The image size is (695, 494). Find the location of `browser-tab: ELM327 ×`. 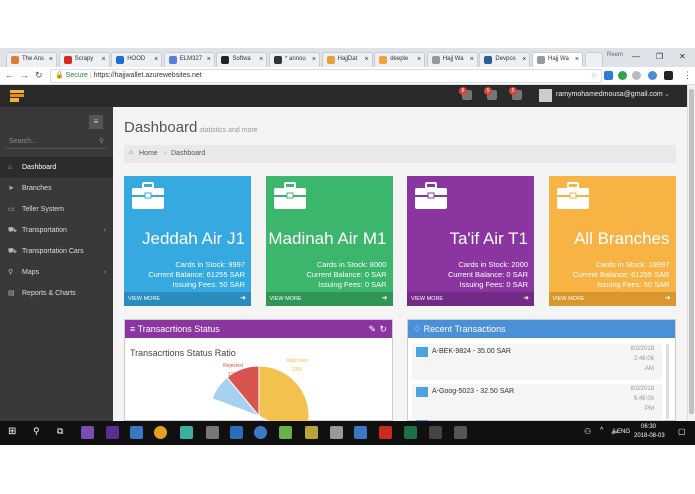

browser-tab: ELM327 × is located at coordinates (189, 59).